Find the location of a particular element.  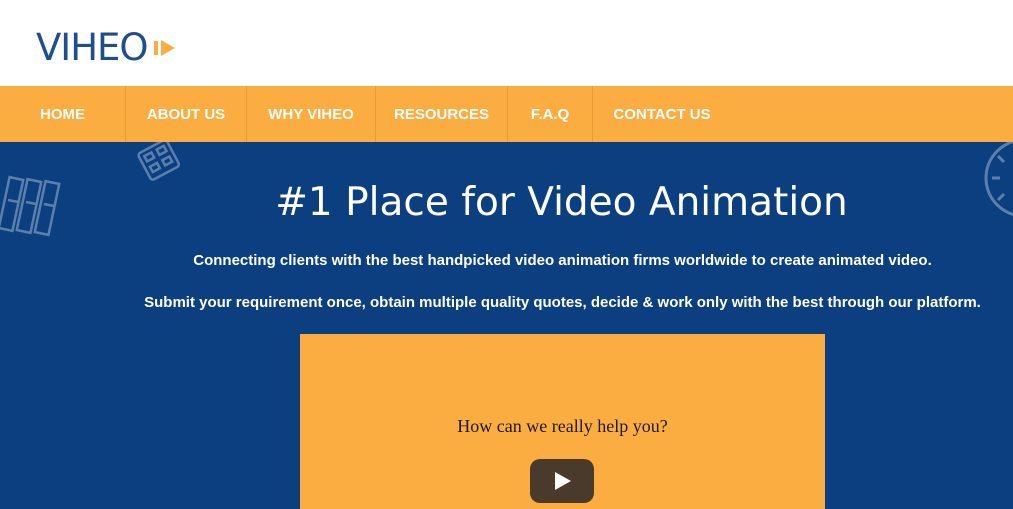

viheo-logo: VIHEO is located at coordinates (106, 48).